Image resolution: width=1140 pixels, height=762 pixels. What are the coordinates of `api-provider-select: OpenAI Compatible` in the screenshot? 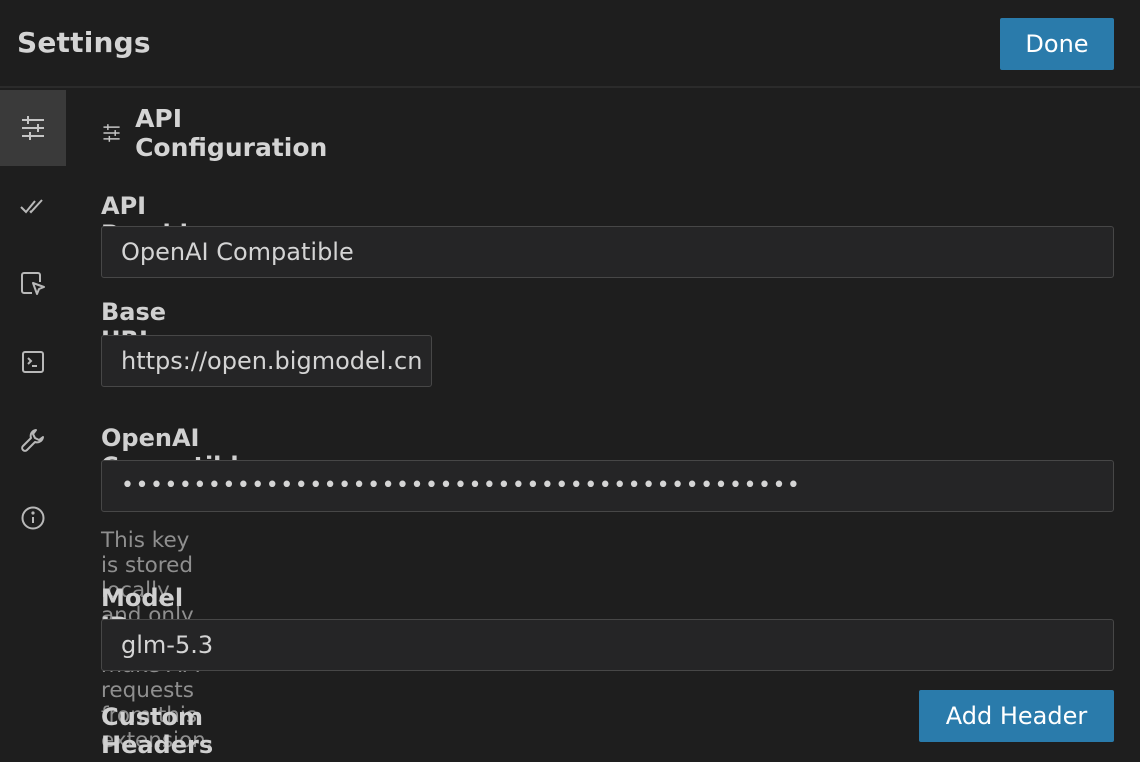 It's located at (607, 252).